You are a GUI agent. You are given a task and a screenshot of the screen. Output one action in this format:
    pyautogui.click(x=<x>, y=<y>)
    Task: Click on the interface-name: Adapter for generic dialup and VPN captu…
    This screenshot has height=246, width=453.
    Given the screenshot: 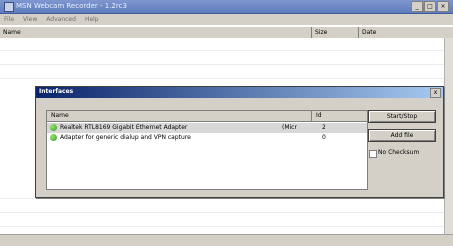 What is the action you would take?
    pyautogui.click(x=125, y=137)
    